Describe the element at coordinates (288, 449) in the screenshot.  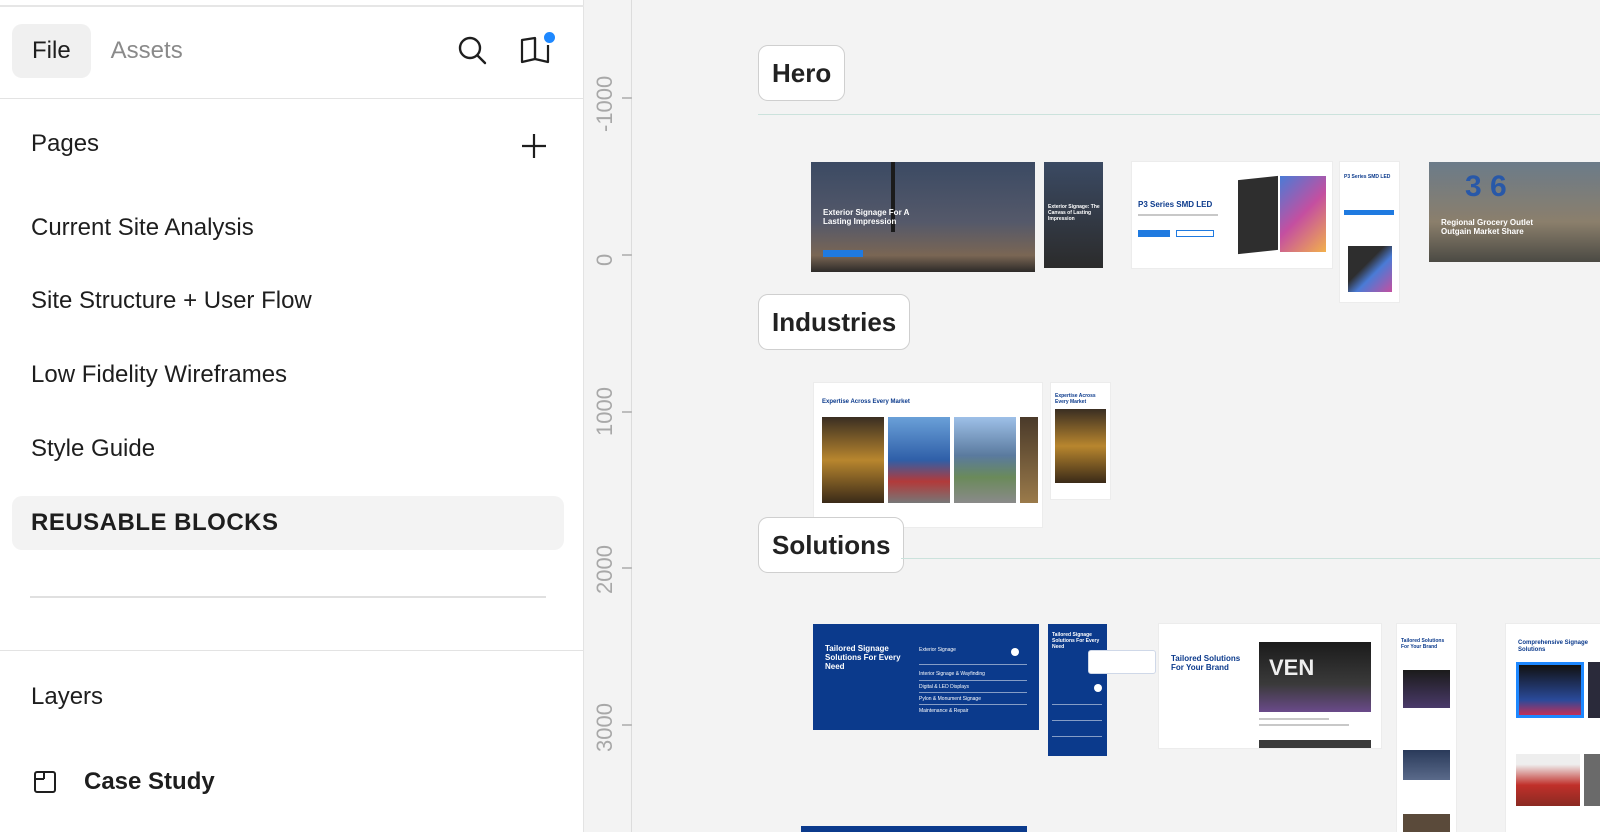
I see `page-item-style-guide: Style Guide` at that location.